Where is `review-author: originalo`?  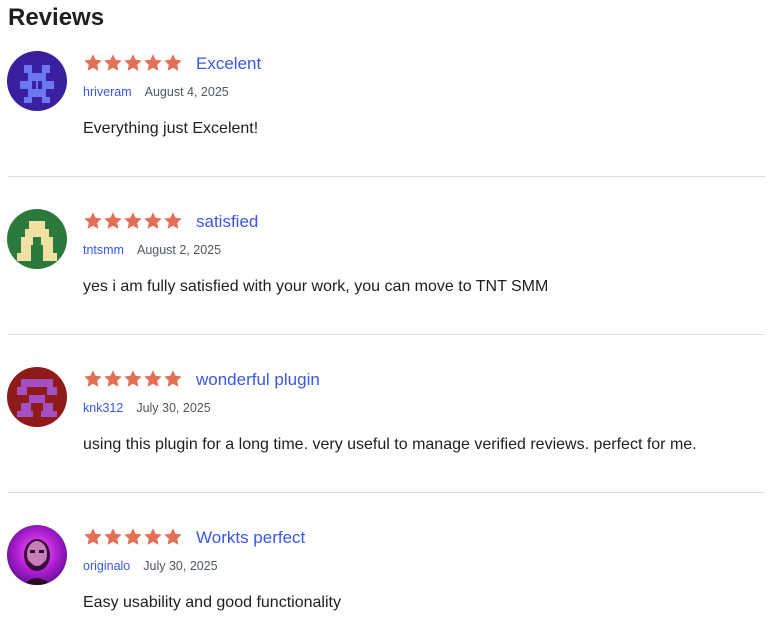
review-author: originalo is located at coordinates (106, 566).